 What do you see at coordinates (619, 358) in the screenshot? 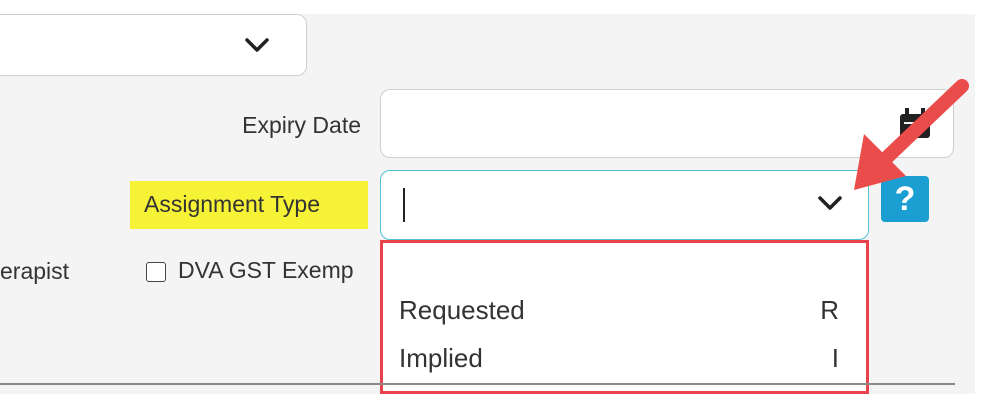
I see `dropdown-option-implied: Implied I` at bounding box center [619, 358].